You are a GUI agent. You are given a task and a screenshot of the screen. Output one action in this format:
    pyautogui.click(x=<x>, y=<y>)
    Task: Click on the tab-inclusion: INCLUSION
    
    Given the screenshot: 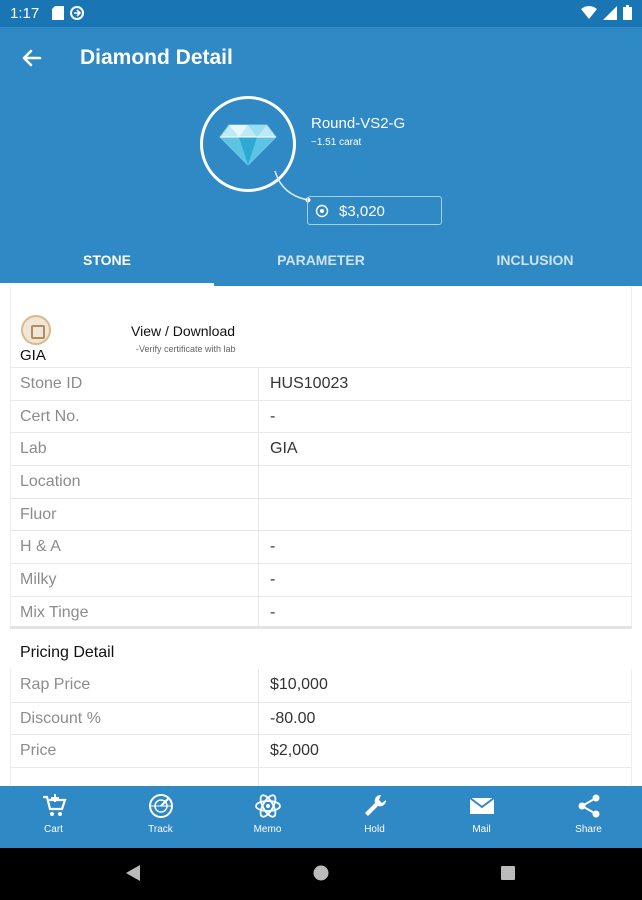 What is the action you would take?
    pyautogui.click(x=535, y=259)
    